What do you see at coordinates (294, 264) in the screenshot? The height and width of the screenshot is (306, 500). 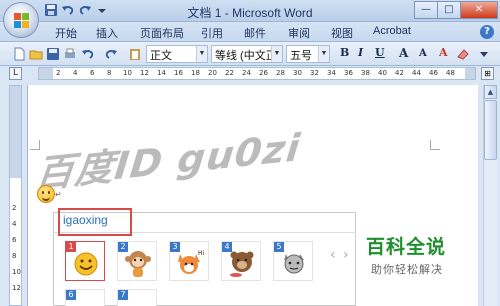 I see `cat-sticker-icon` at bounding box center [294, 264].